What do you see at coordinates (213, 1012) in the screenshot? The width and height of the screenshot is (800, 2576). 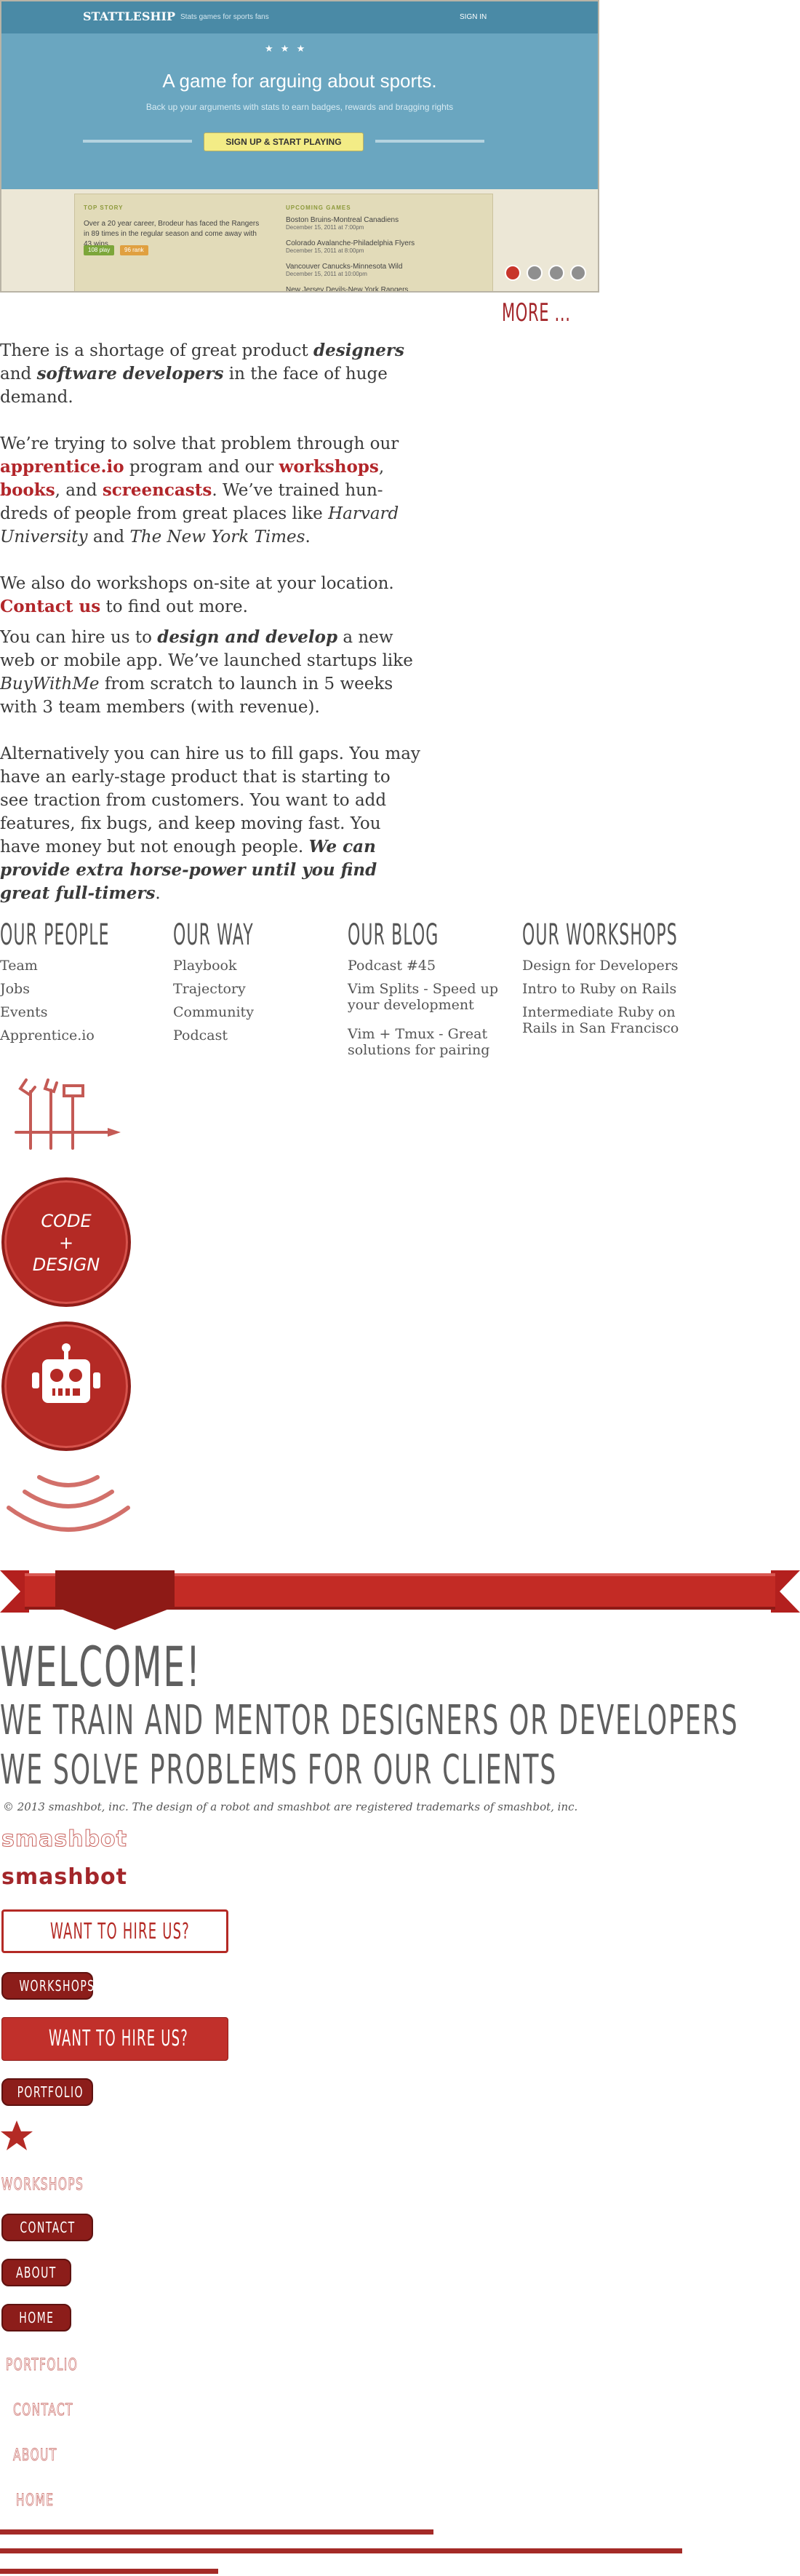 I see `way-link-community: Community` at bounding box center [213, 1012].